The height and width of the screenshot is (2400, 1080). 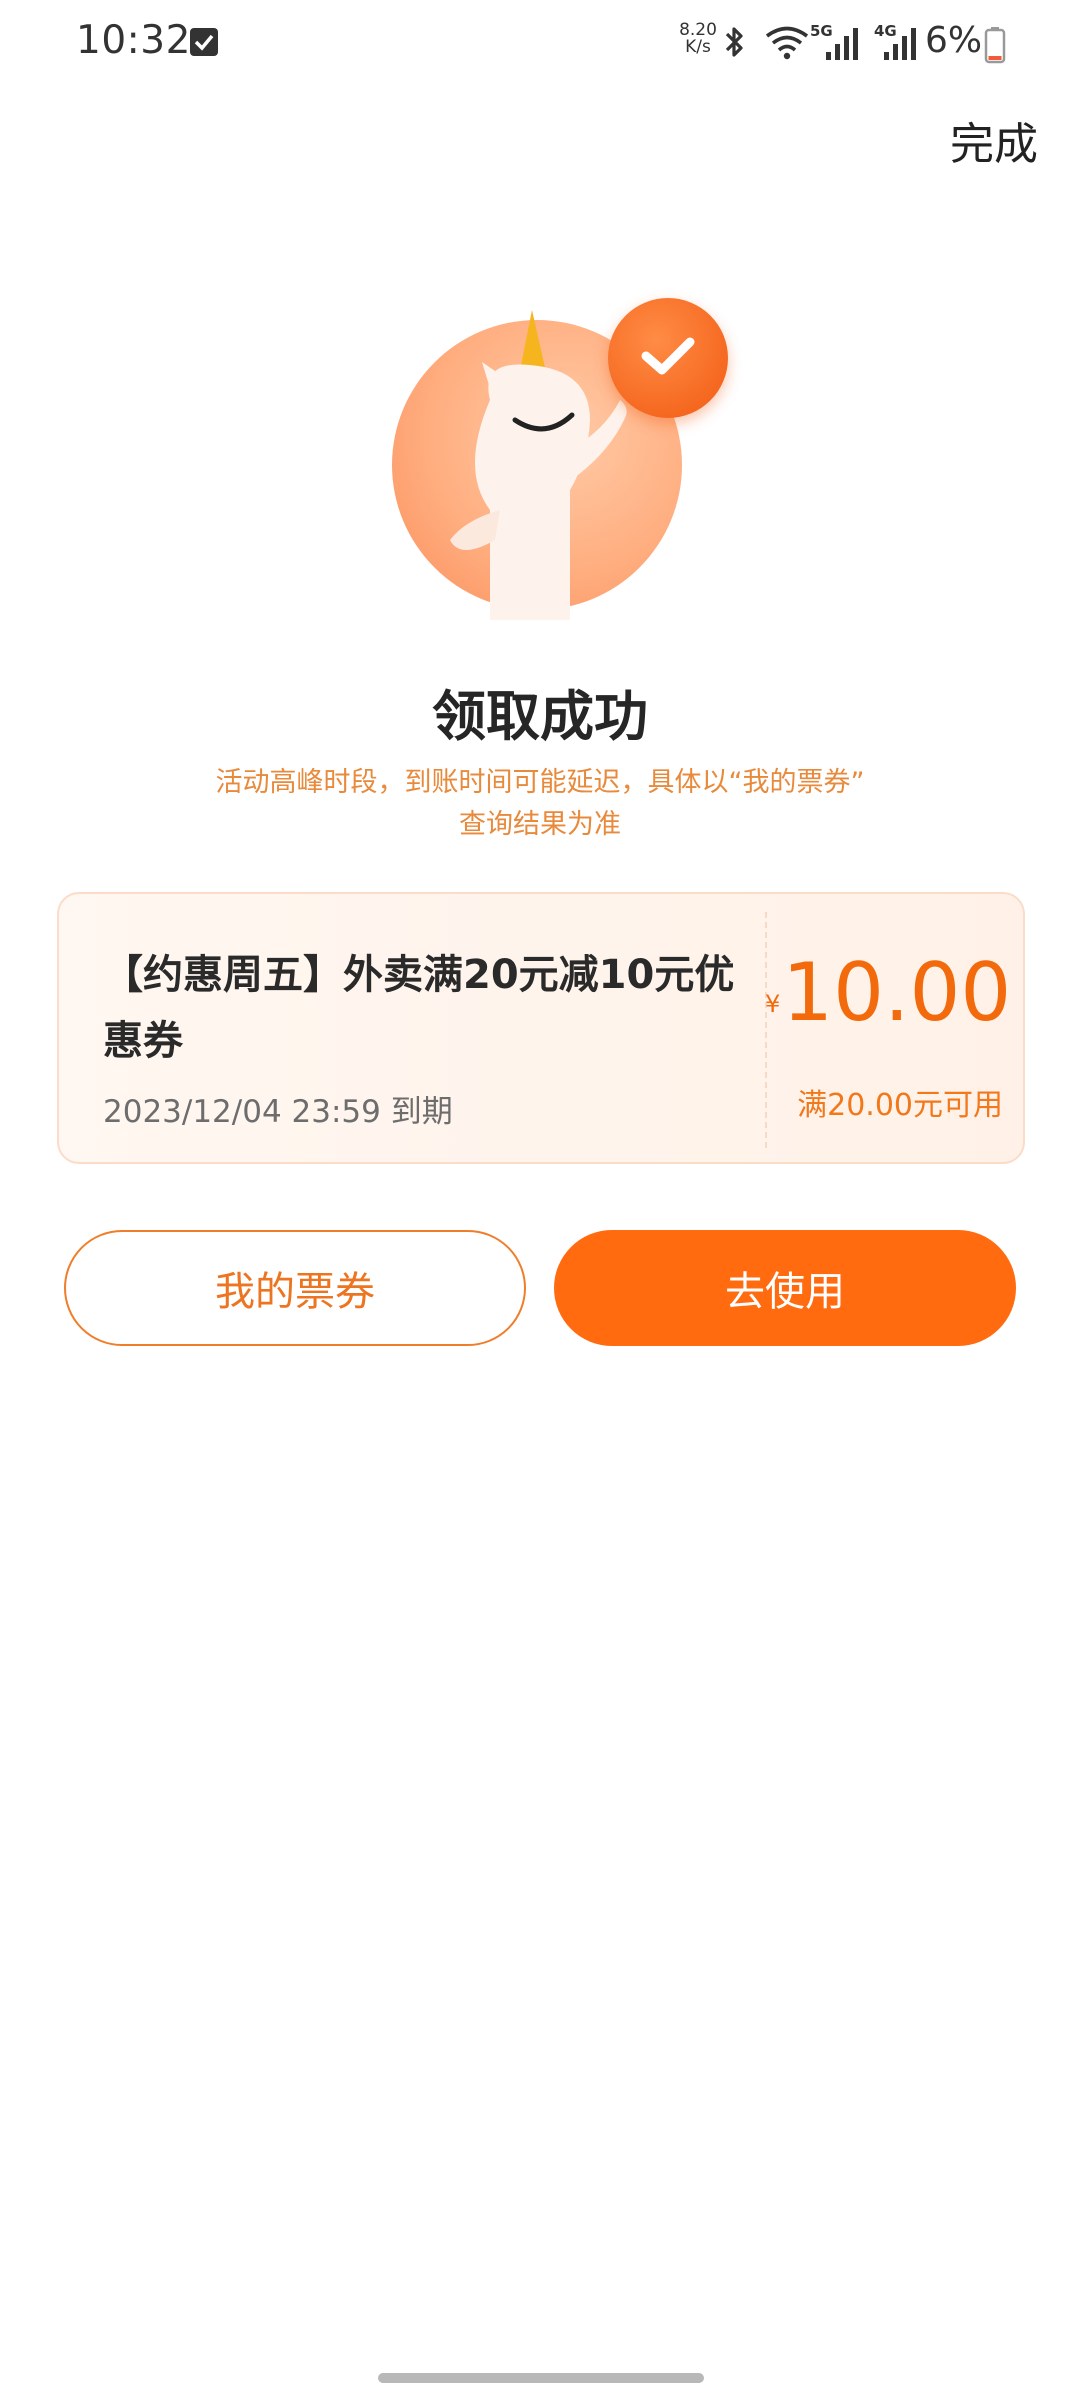 I want to click on battery-icon, so click(x=995, y=45).